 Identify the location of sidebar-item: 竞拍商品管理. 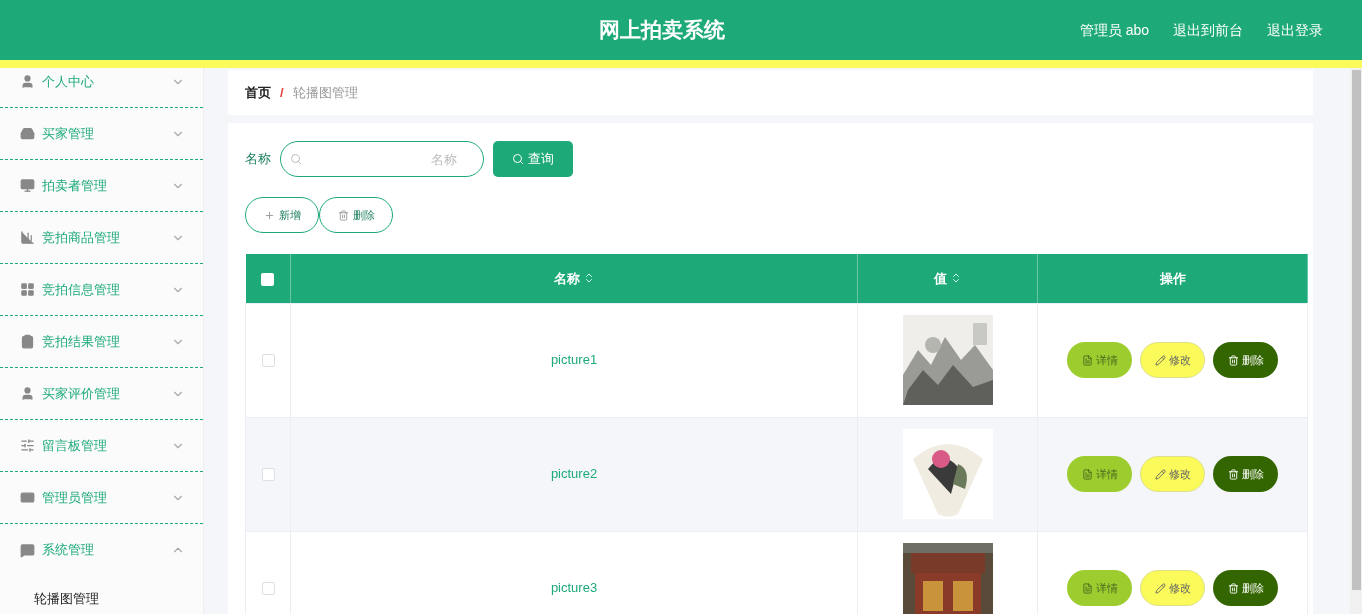
(101, 238).